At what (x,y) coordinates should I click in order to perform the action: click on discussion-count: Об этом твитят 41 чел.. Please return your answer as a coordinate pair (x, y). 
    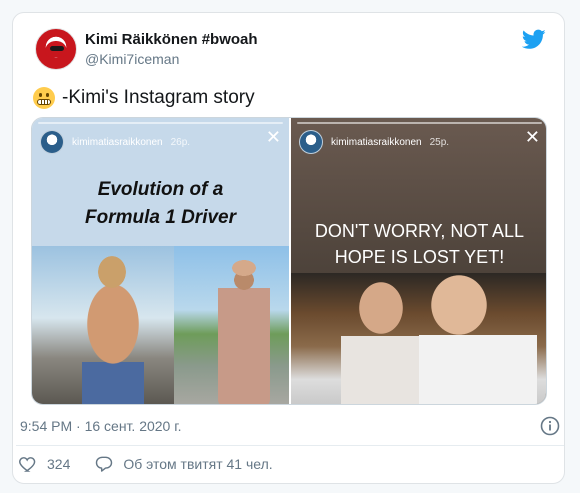
    Looking at the image, I should click on (198, 464).